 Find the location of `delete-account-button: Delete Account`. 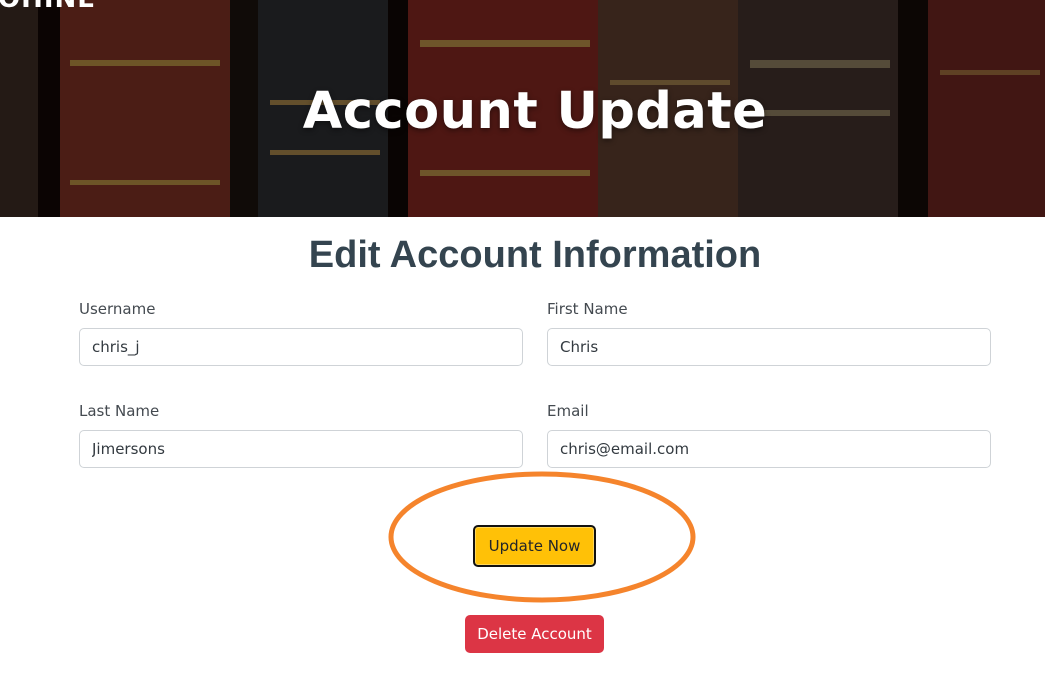

delete-account-button: Delete Account is located at coordinates (534, 634).